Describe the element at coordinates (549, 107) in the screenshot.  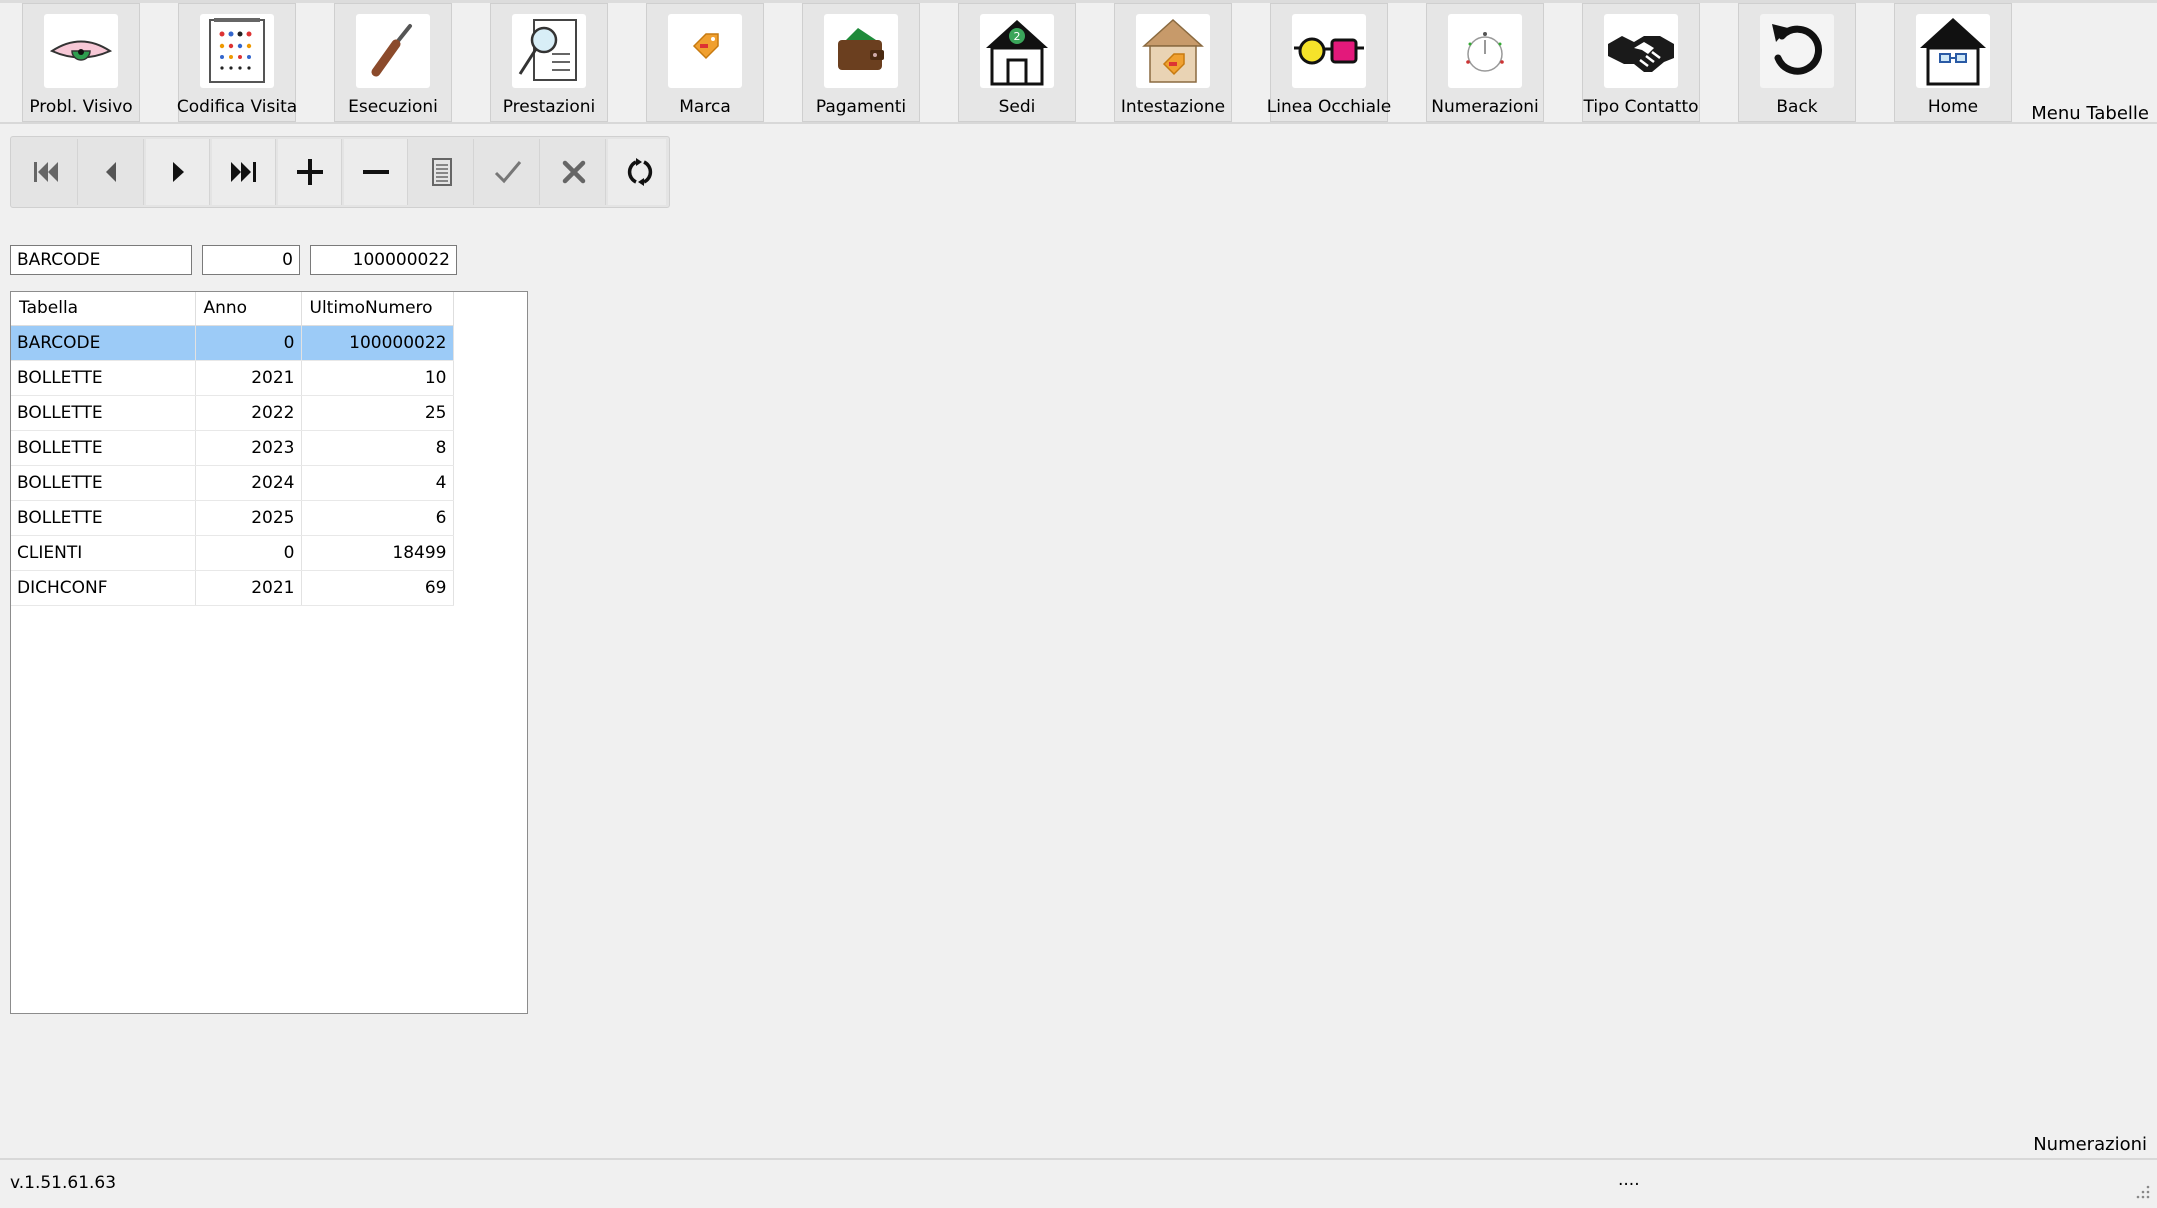
I see `toolbar-label: Prestazioni` at that location.